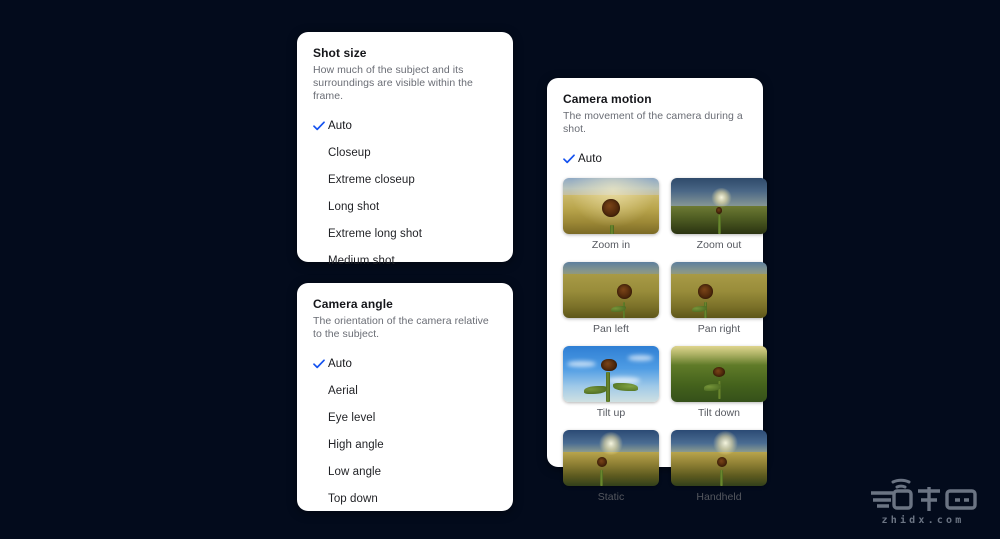  I want to click on camera-motion-thumbnail-pan-left: Pan left, so click(611, 304).